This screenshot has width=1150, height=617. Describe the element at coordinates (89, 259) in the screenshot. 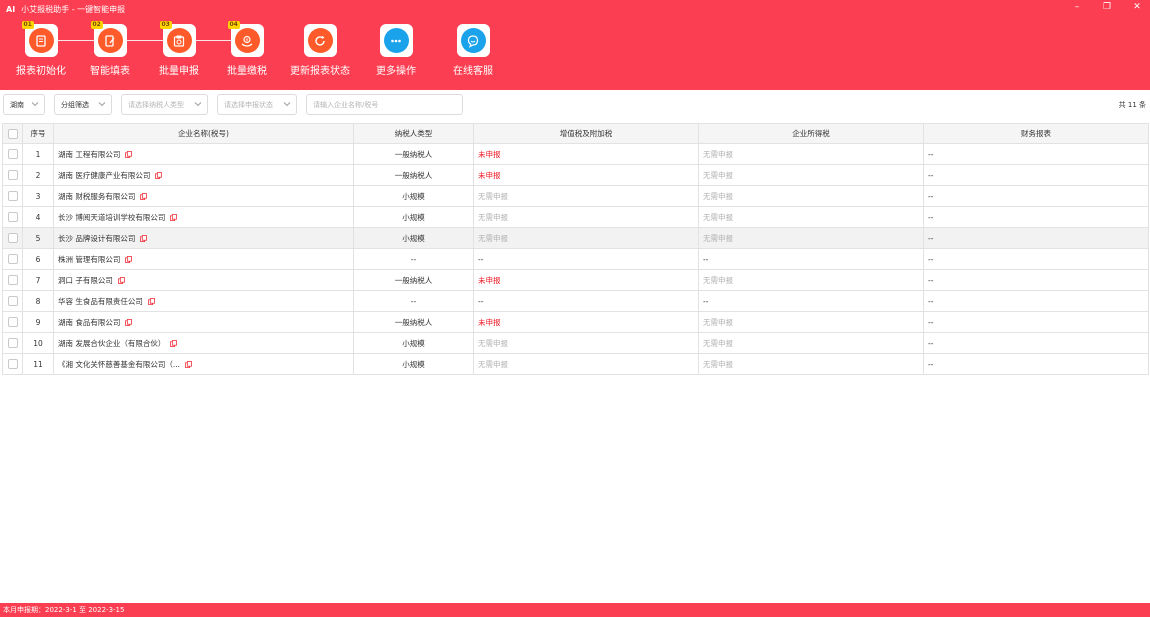

I see `company-name: 株洲 管理有限公司` at that location.